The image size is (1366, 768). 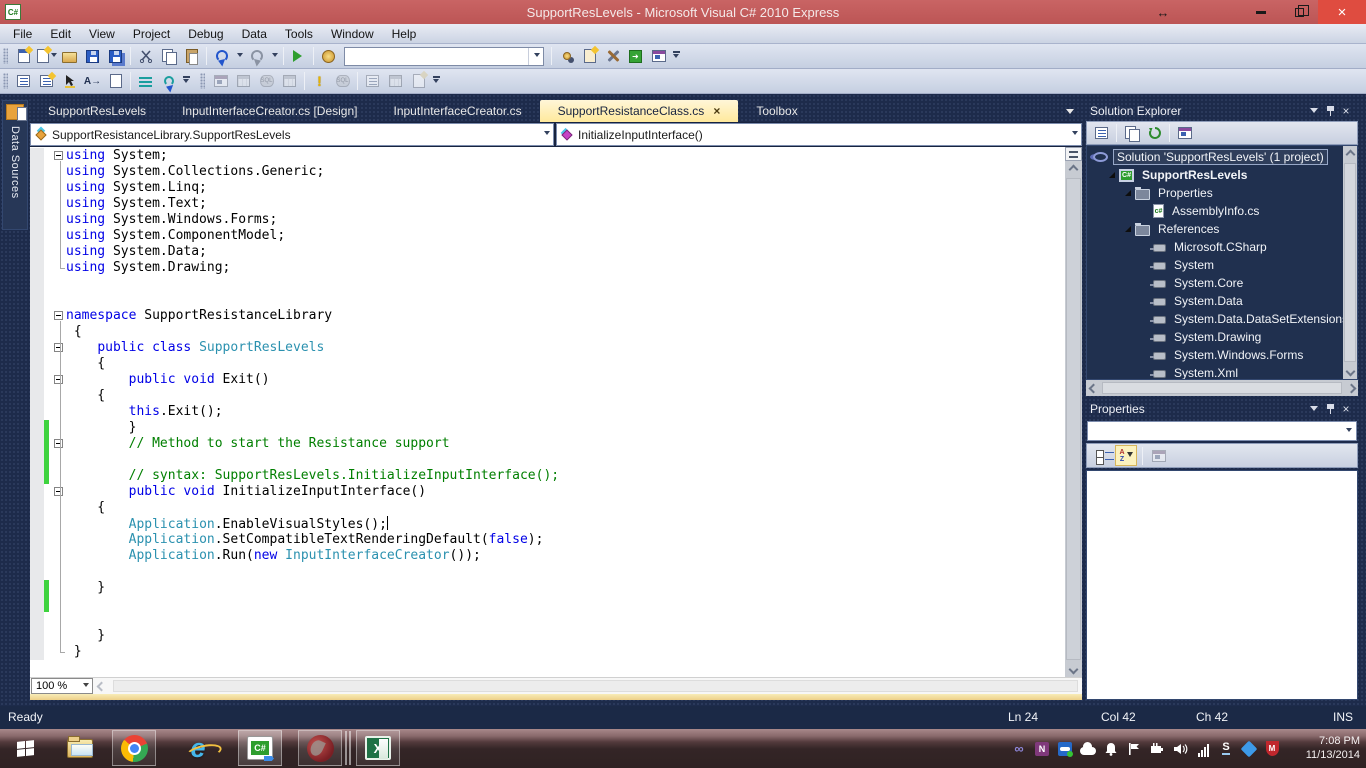 I want to click on scroll-up-button, so click(x=1350, y=154).